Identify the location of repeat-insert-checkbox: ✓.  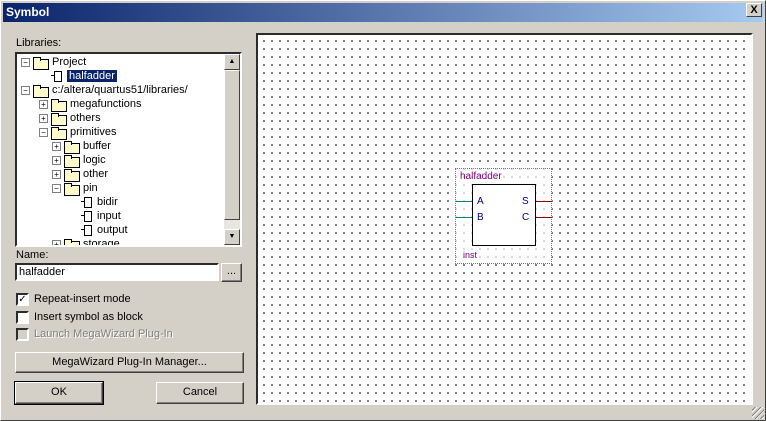
(22, 299).